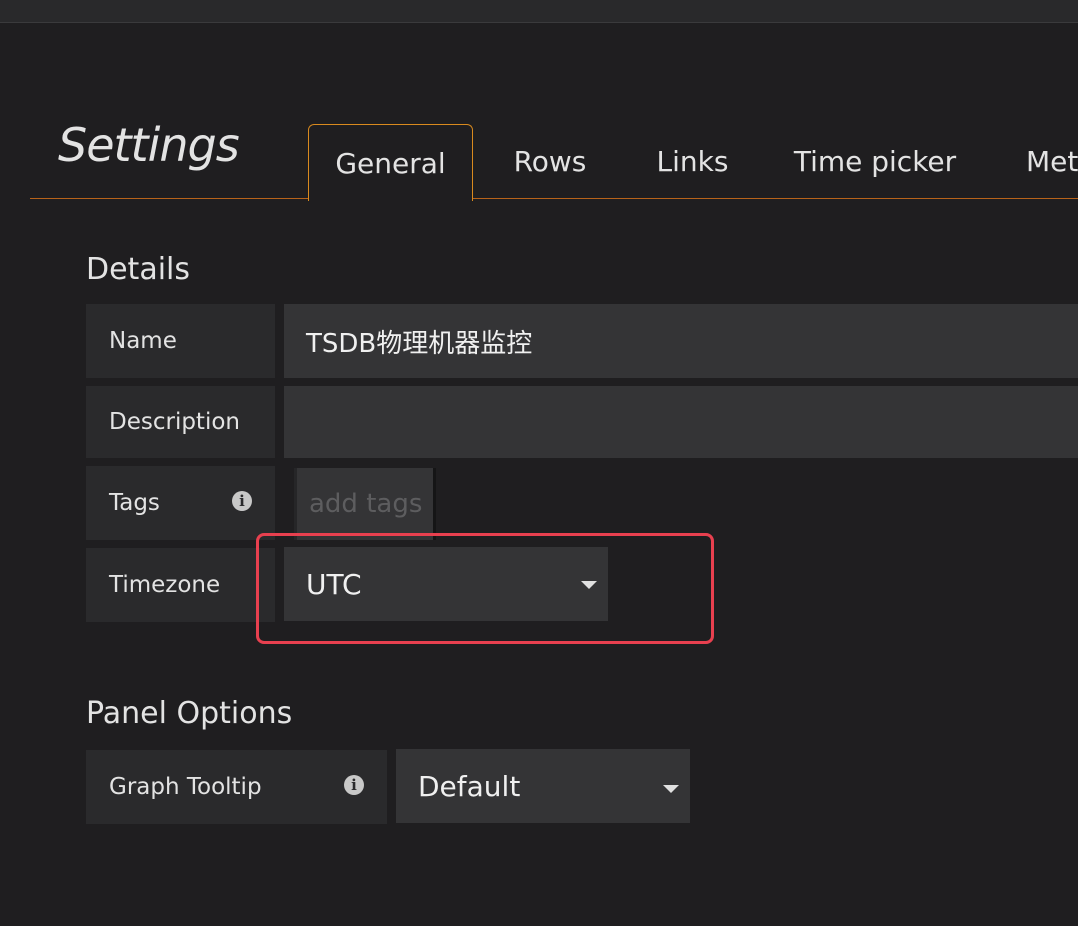 The width and height of the screenshot is (1078, 926). What do you see at coordinates (543, 786) in the screenshot?
I see `graph-tooltip-select: Default` at bounding box center [543, 786].